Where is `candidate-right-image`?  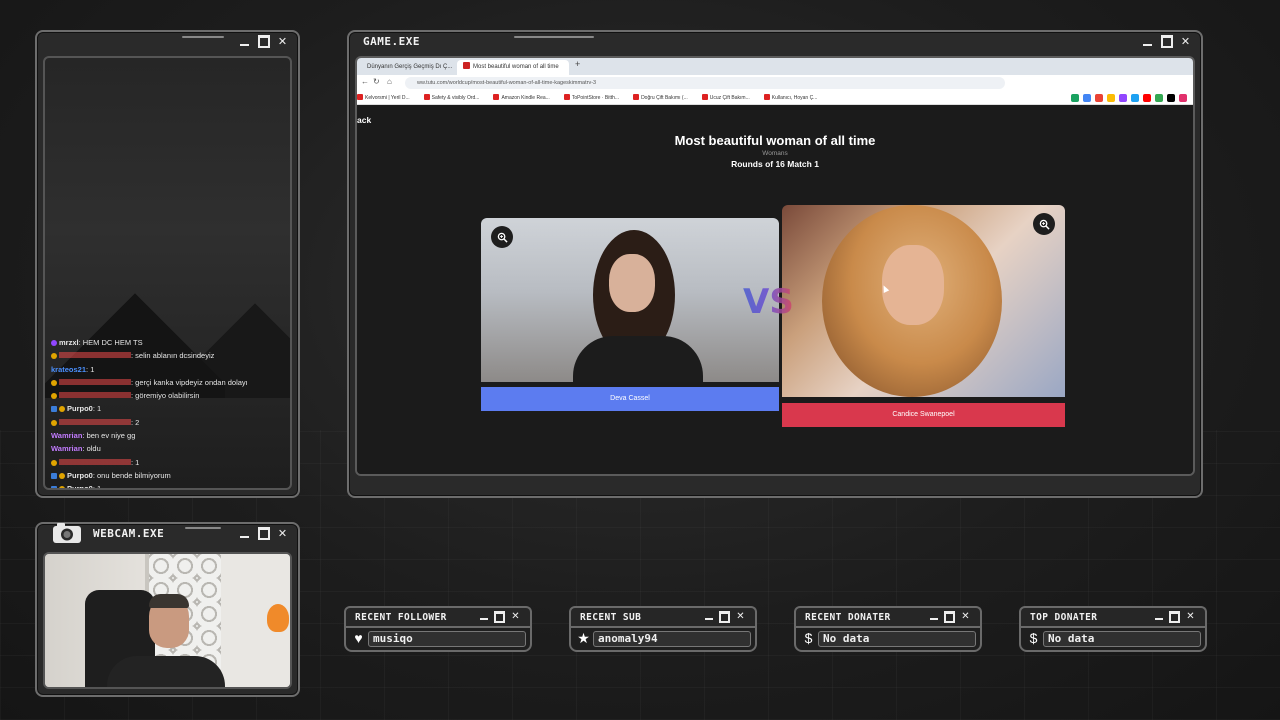
candidate-right-image is located at coordinates (923, 301).